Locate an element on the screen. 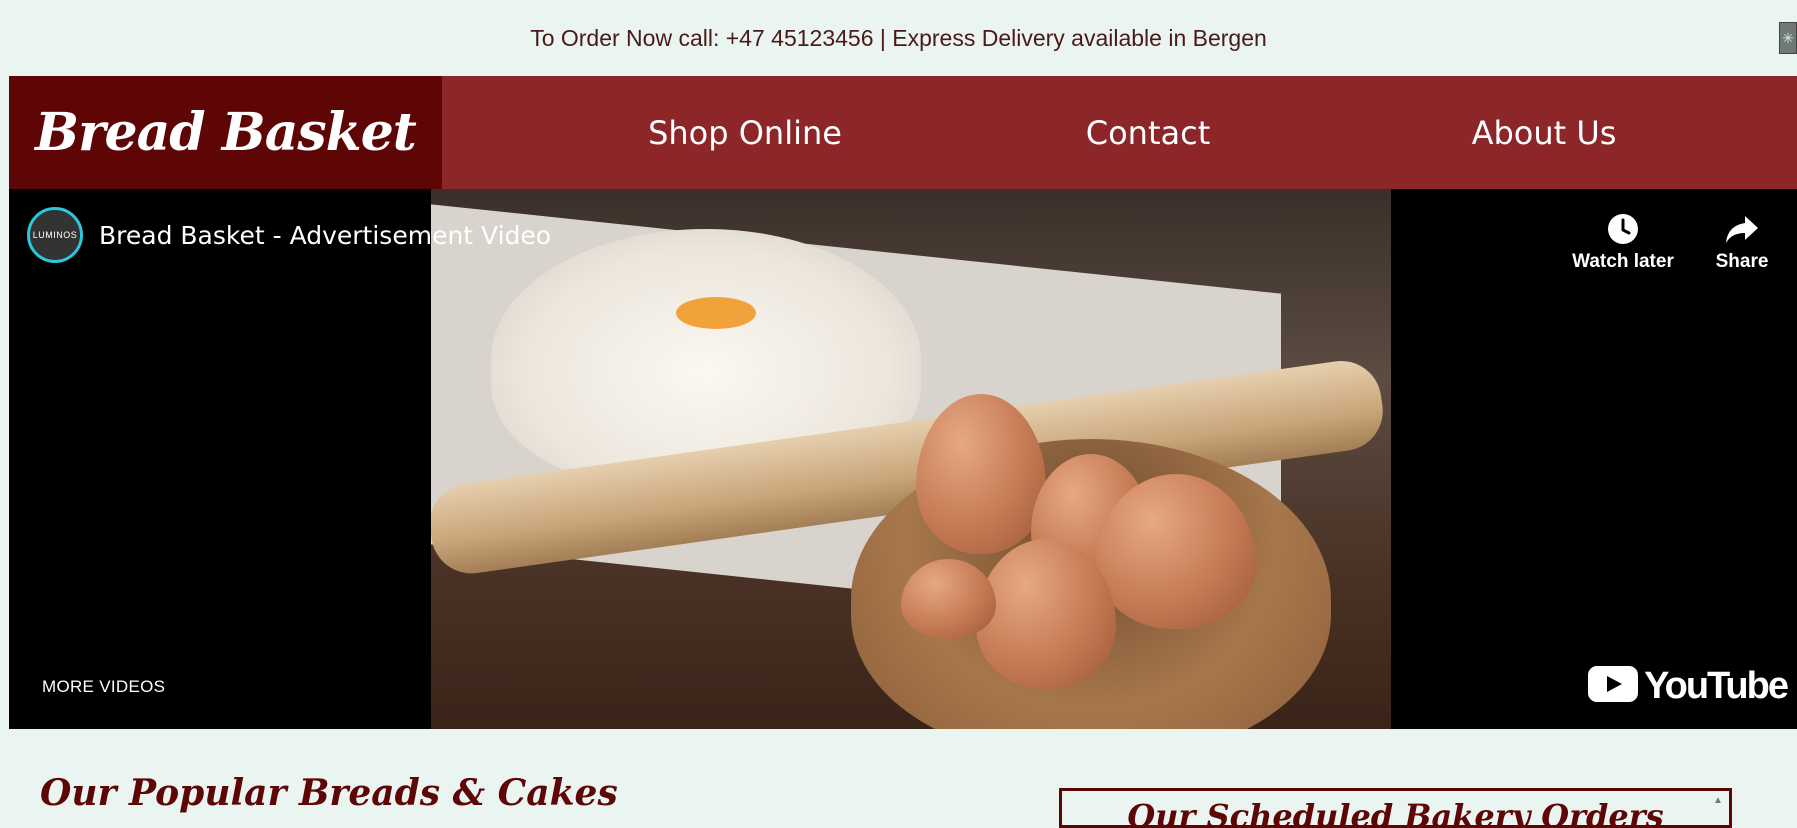 This screenshot has height=828, width=1797. watch-later-label: Watch later is located at coordinates (1623, 261).